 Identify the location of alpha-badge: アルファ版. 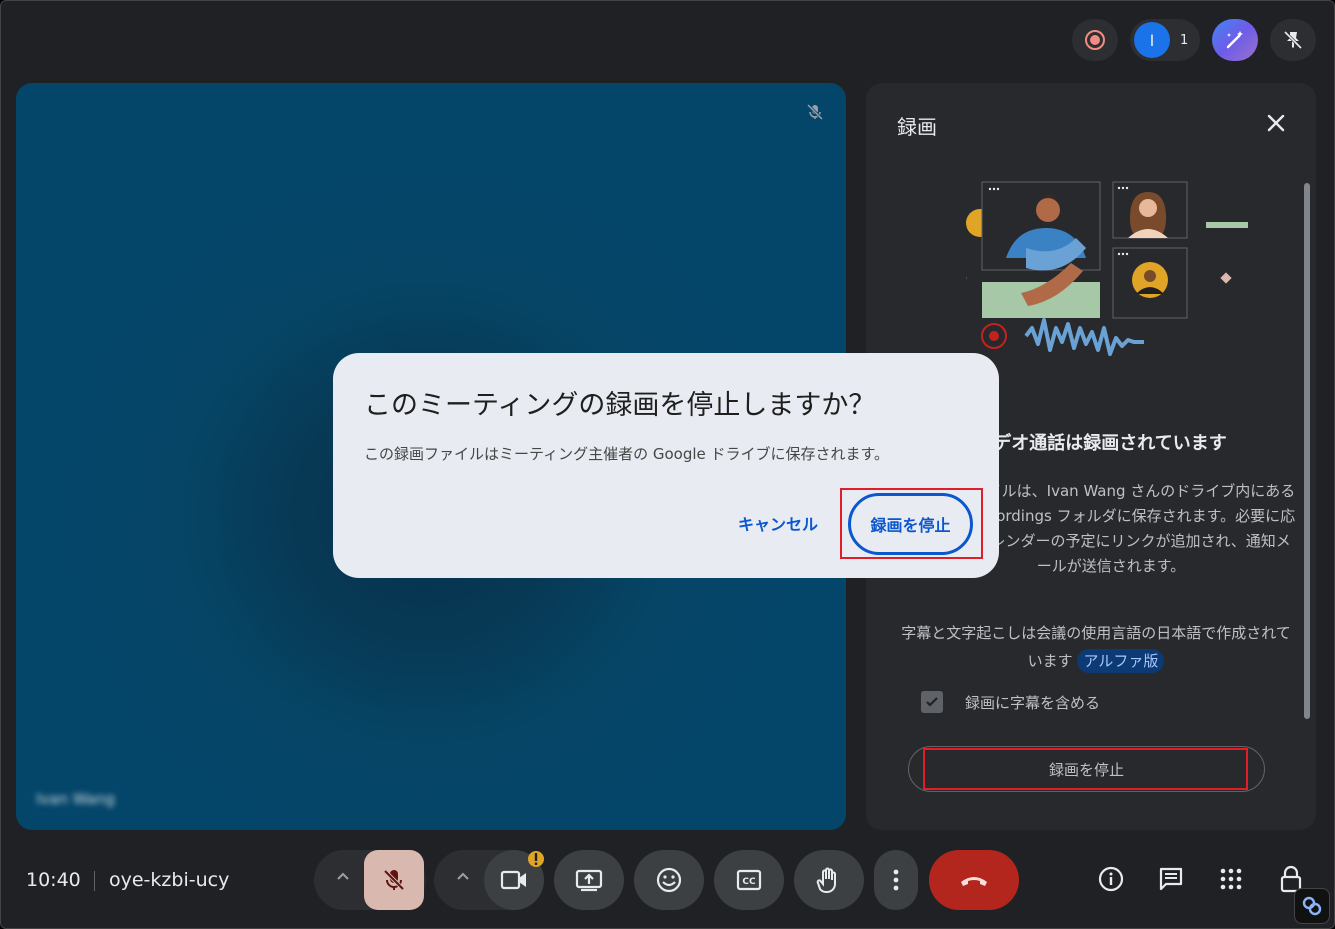
(1121, 661).